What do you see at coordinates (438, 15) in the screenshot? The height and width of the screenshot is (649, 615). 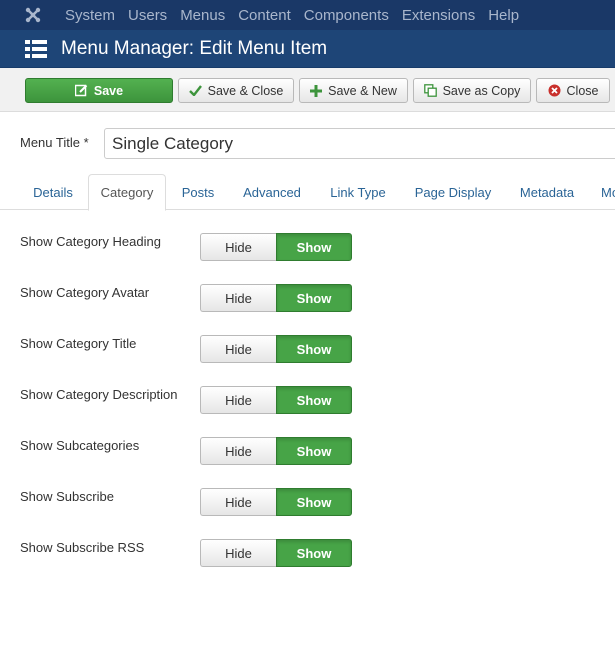 I see `nav-extensions: Extensions` at bounding box center [438, 15].